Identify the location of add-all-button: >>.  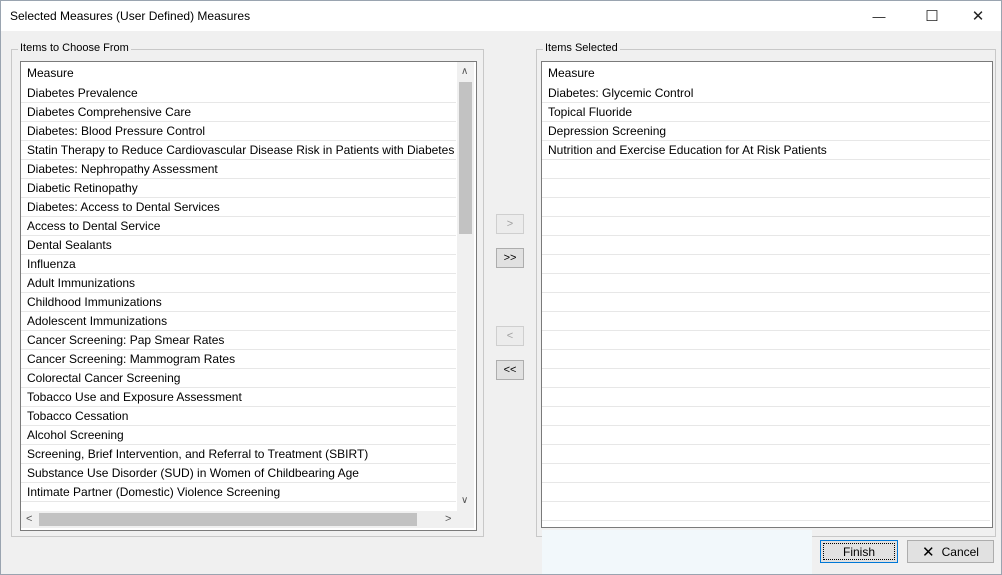
(510, 258).